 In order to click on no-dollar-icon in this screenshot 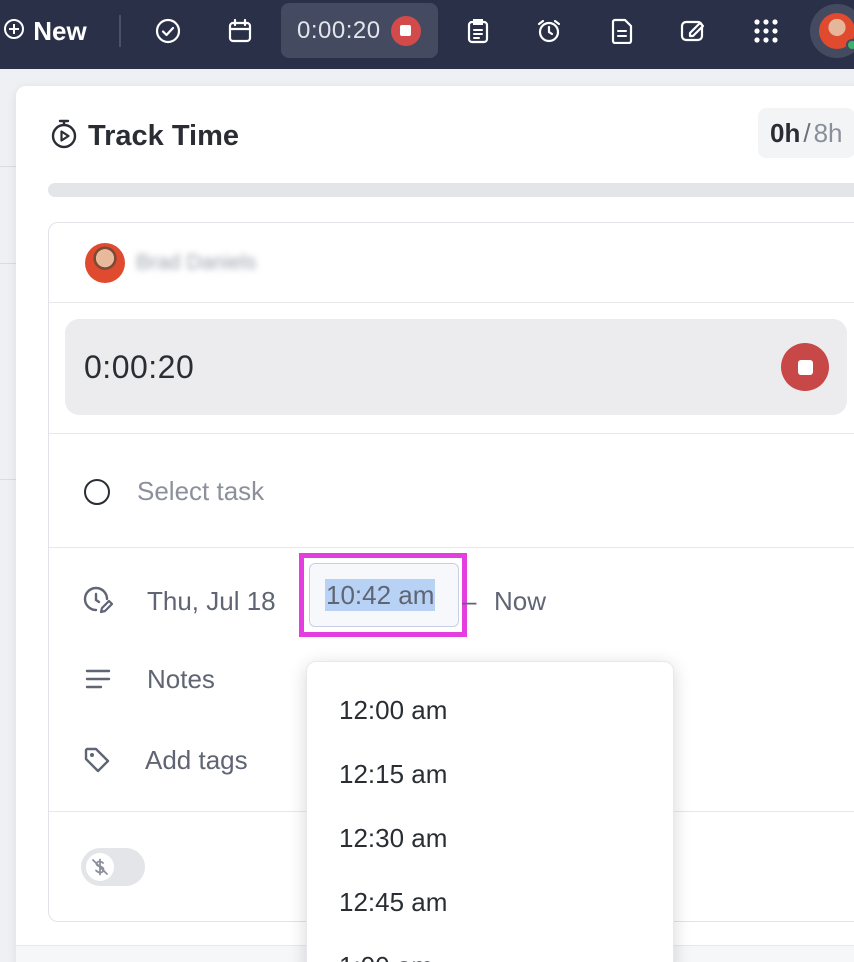, I will do `click(100, 867)`.